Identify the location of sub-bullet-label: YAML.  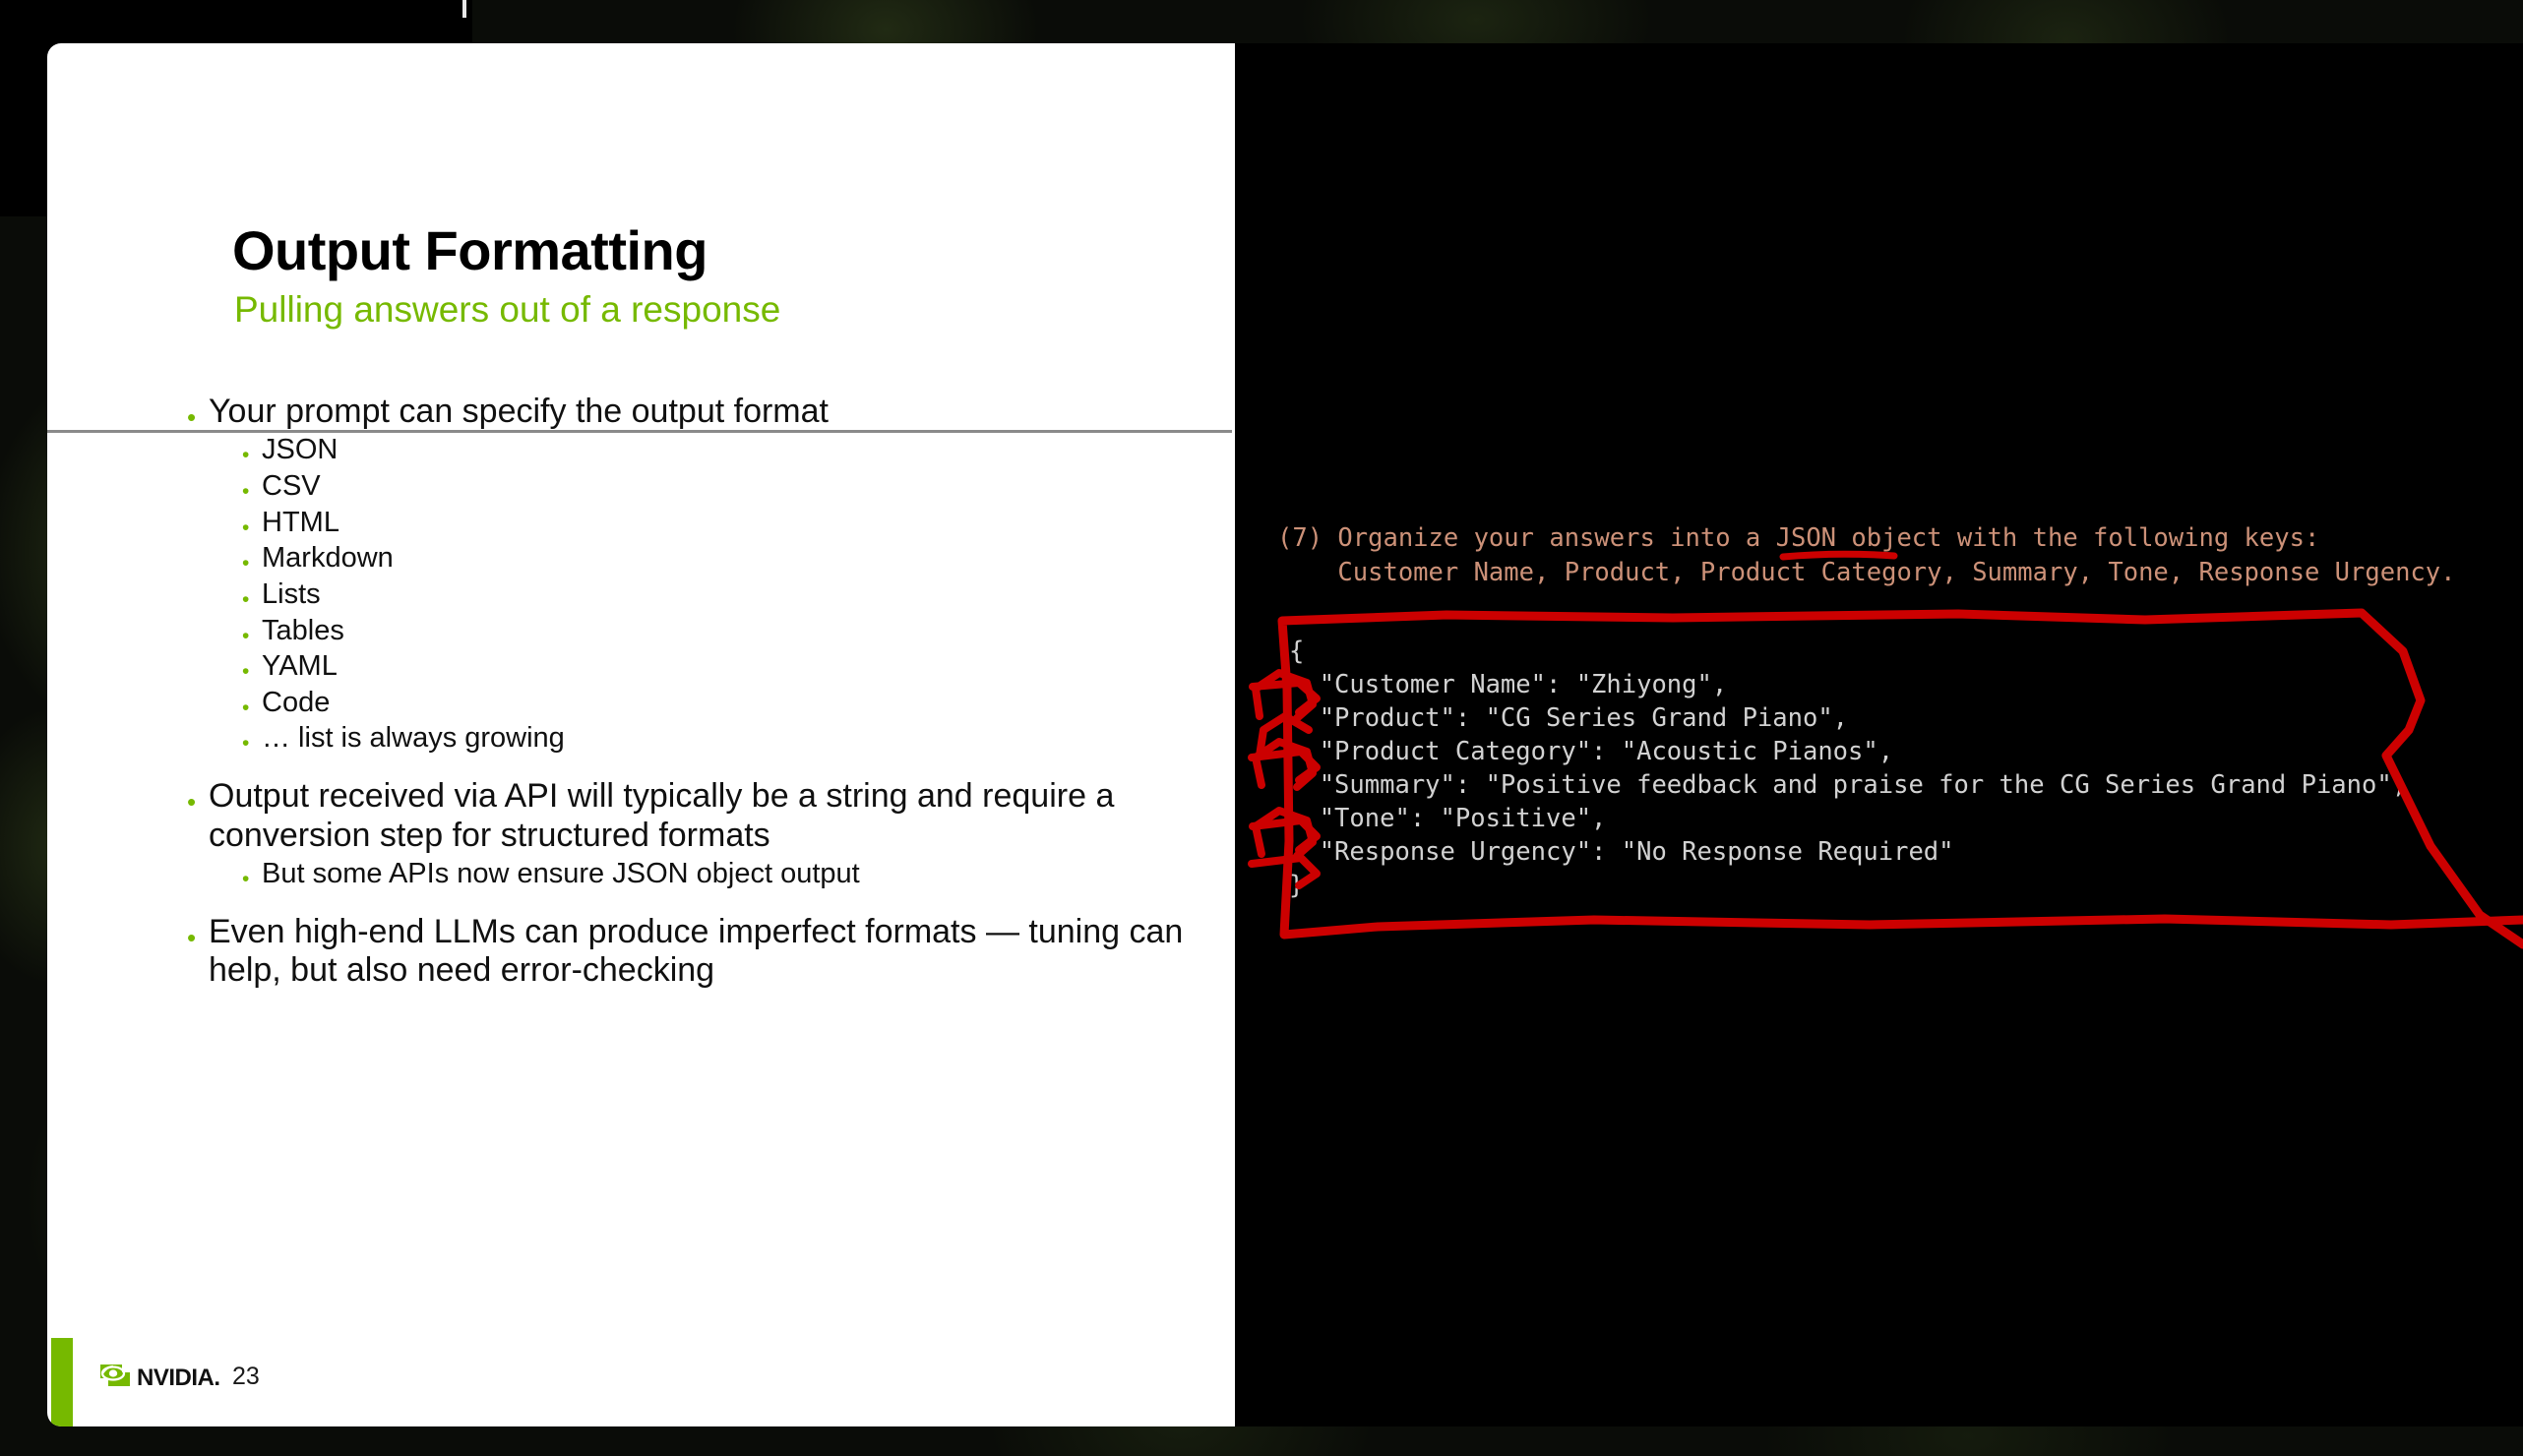
(300, 666).